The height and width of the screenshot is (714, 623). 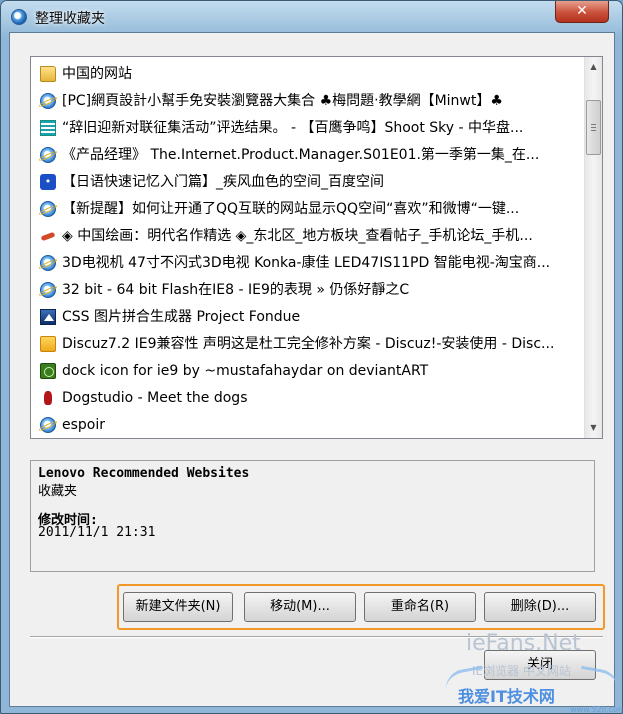 What do you see at coordinates (306, 317) in the screenshot?
I see `favorite-item: CSS 图片拼合生成器 Project Fondue` at bounding box center [306, 317].